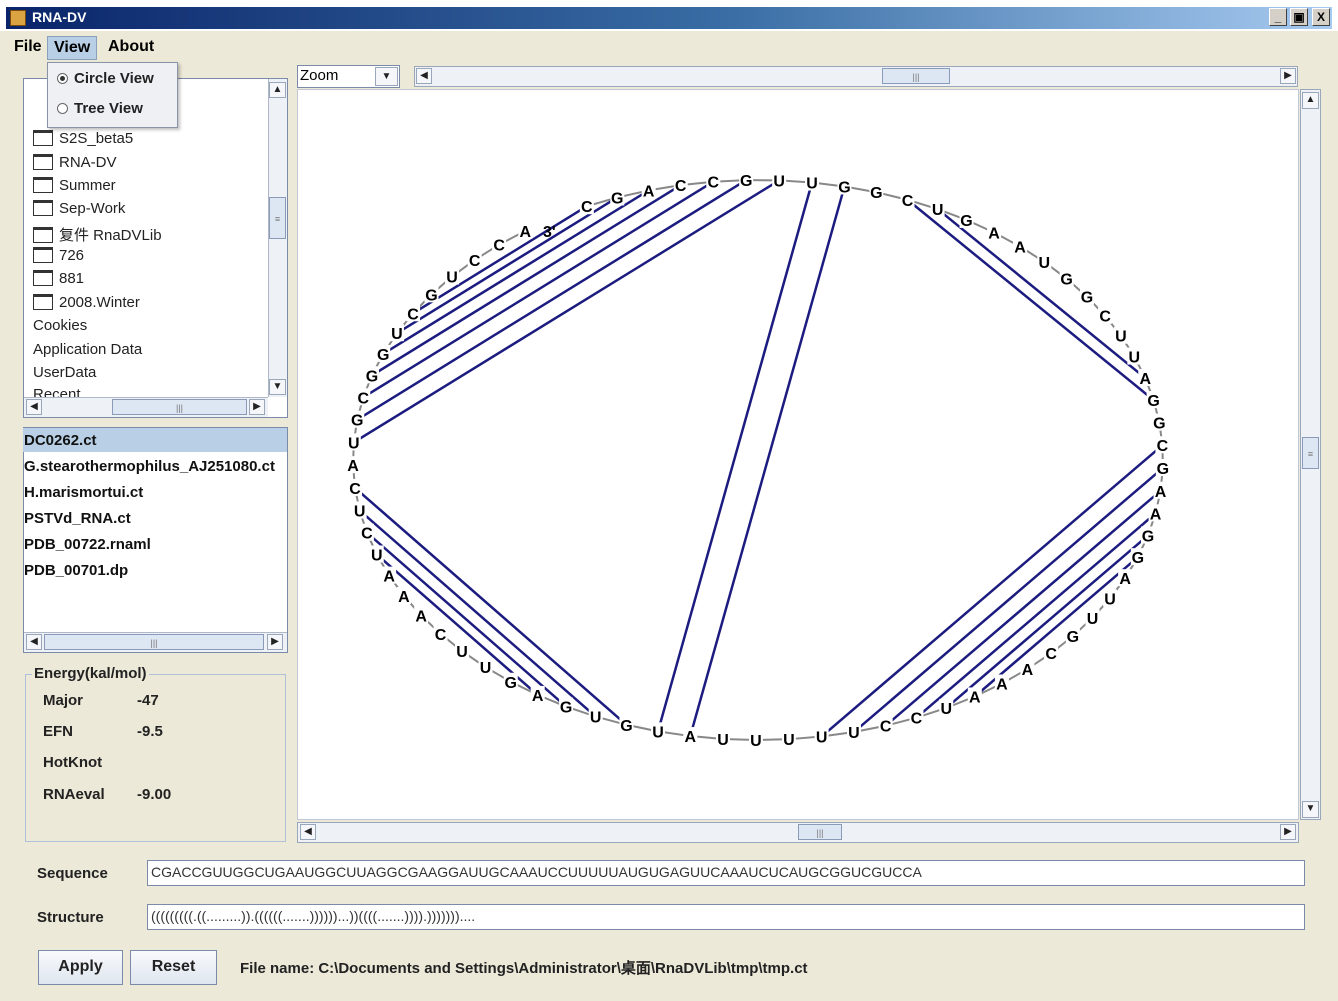 This screenshot has height=1001, width=1338. I want to click on tree-item: RNA-DV, so click(75, 162).